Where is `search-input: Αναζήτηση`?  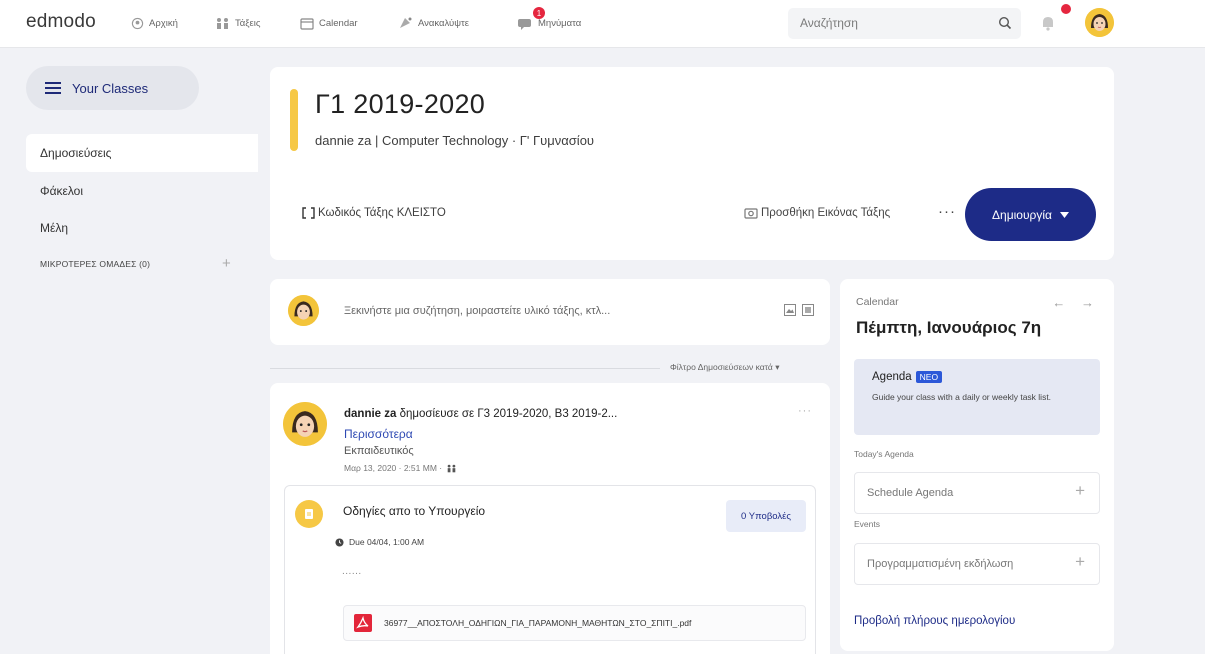
search-input: Αναζήτηση is located at coordinates (904, 23).